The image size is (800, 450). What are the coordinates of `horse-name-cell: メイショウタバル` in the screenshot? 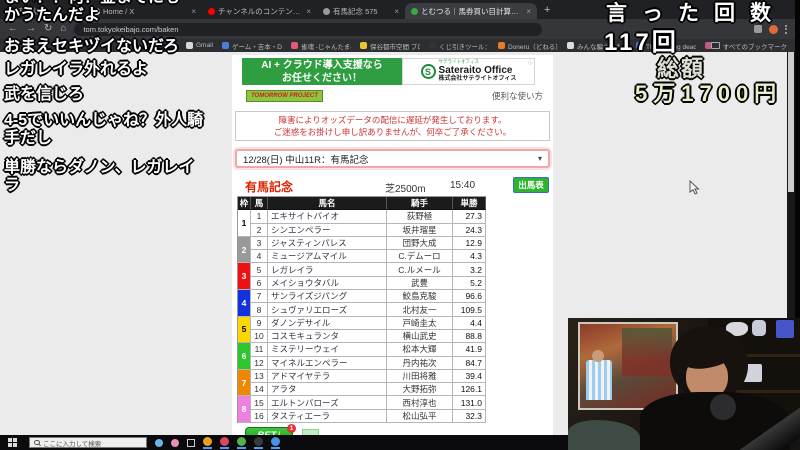 It's located at (327, 283).